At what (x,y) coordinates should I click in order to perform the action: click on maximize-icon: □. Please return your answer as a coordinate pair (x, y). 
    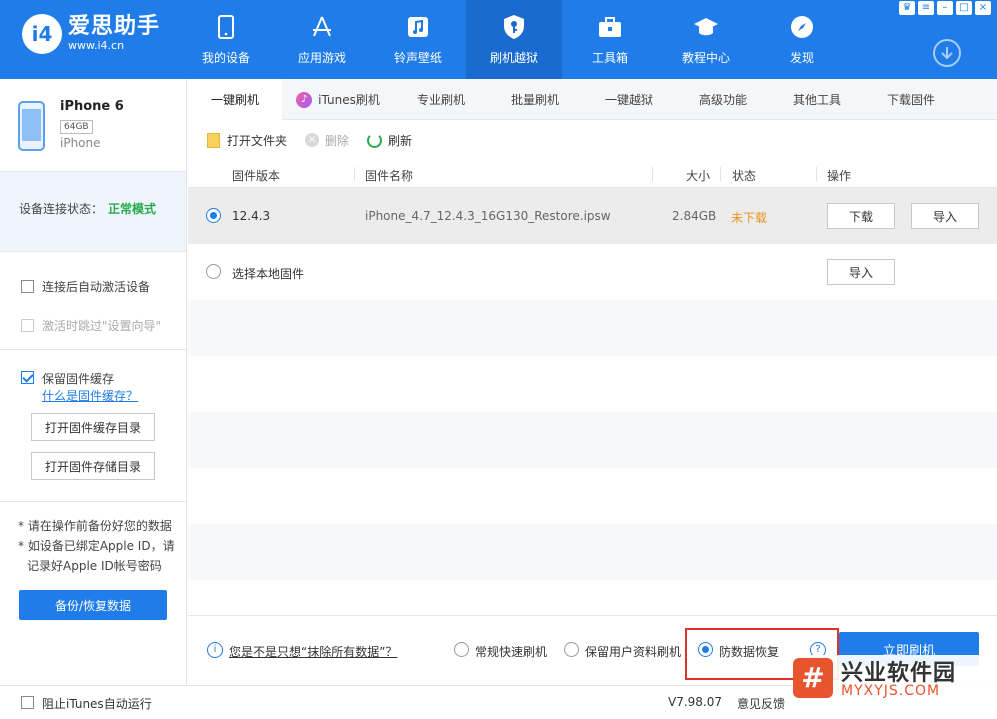
    Looking at the image, I should click on (964, 8).